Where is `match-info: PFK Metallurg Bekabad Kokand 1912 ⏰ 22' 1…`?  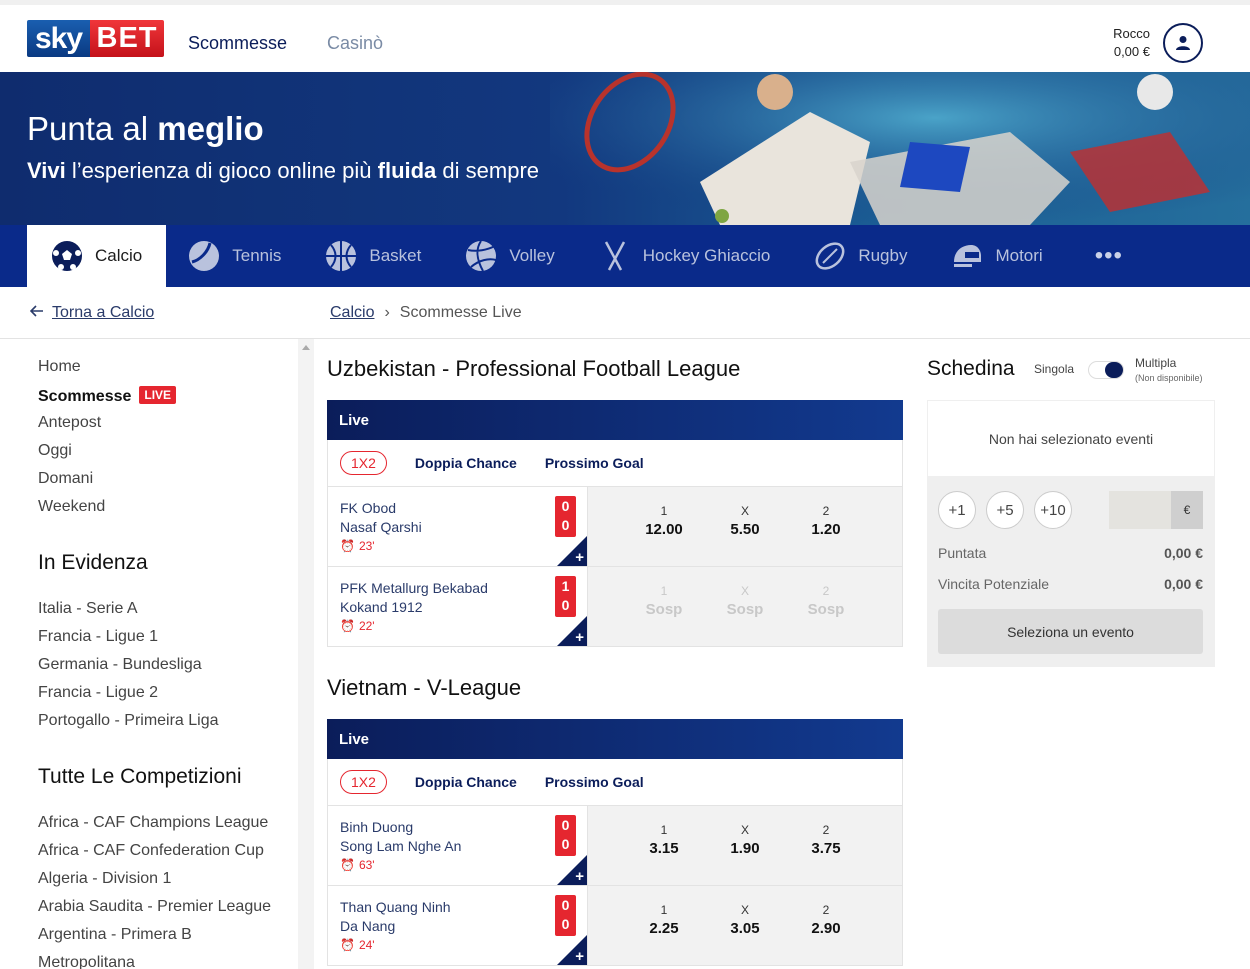 match-info: PFK Metallurg Bekabad Kokand 1912 ⏰ 22' 1… is located at coordinates (458, 606).